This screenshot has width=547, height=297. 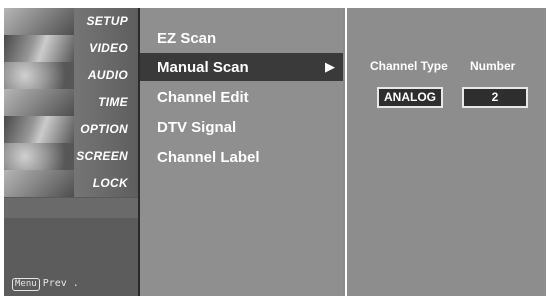 What do you see at coordinates (110, 183) in the screenshot?
I see `sidebar-item-label: LOCK` at bounding box center [110, 183].